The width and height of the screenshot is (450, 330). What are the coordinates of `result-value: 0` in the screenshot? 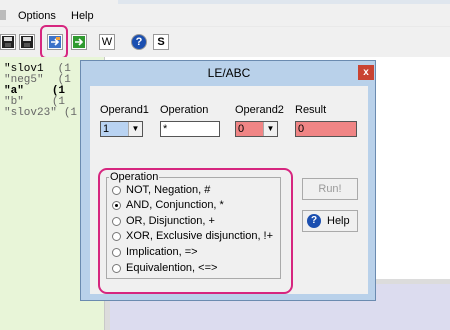 It's located at (301, 129).